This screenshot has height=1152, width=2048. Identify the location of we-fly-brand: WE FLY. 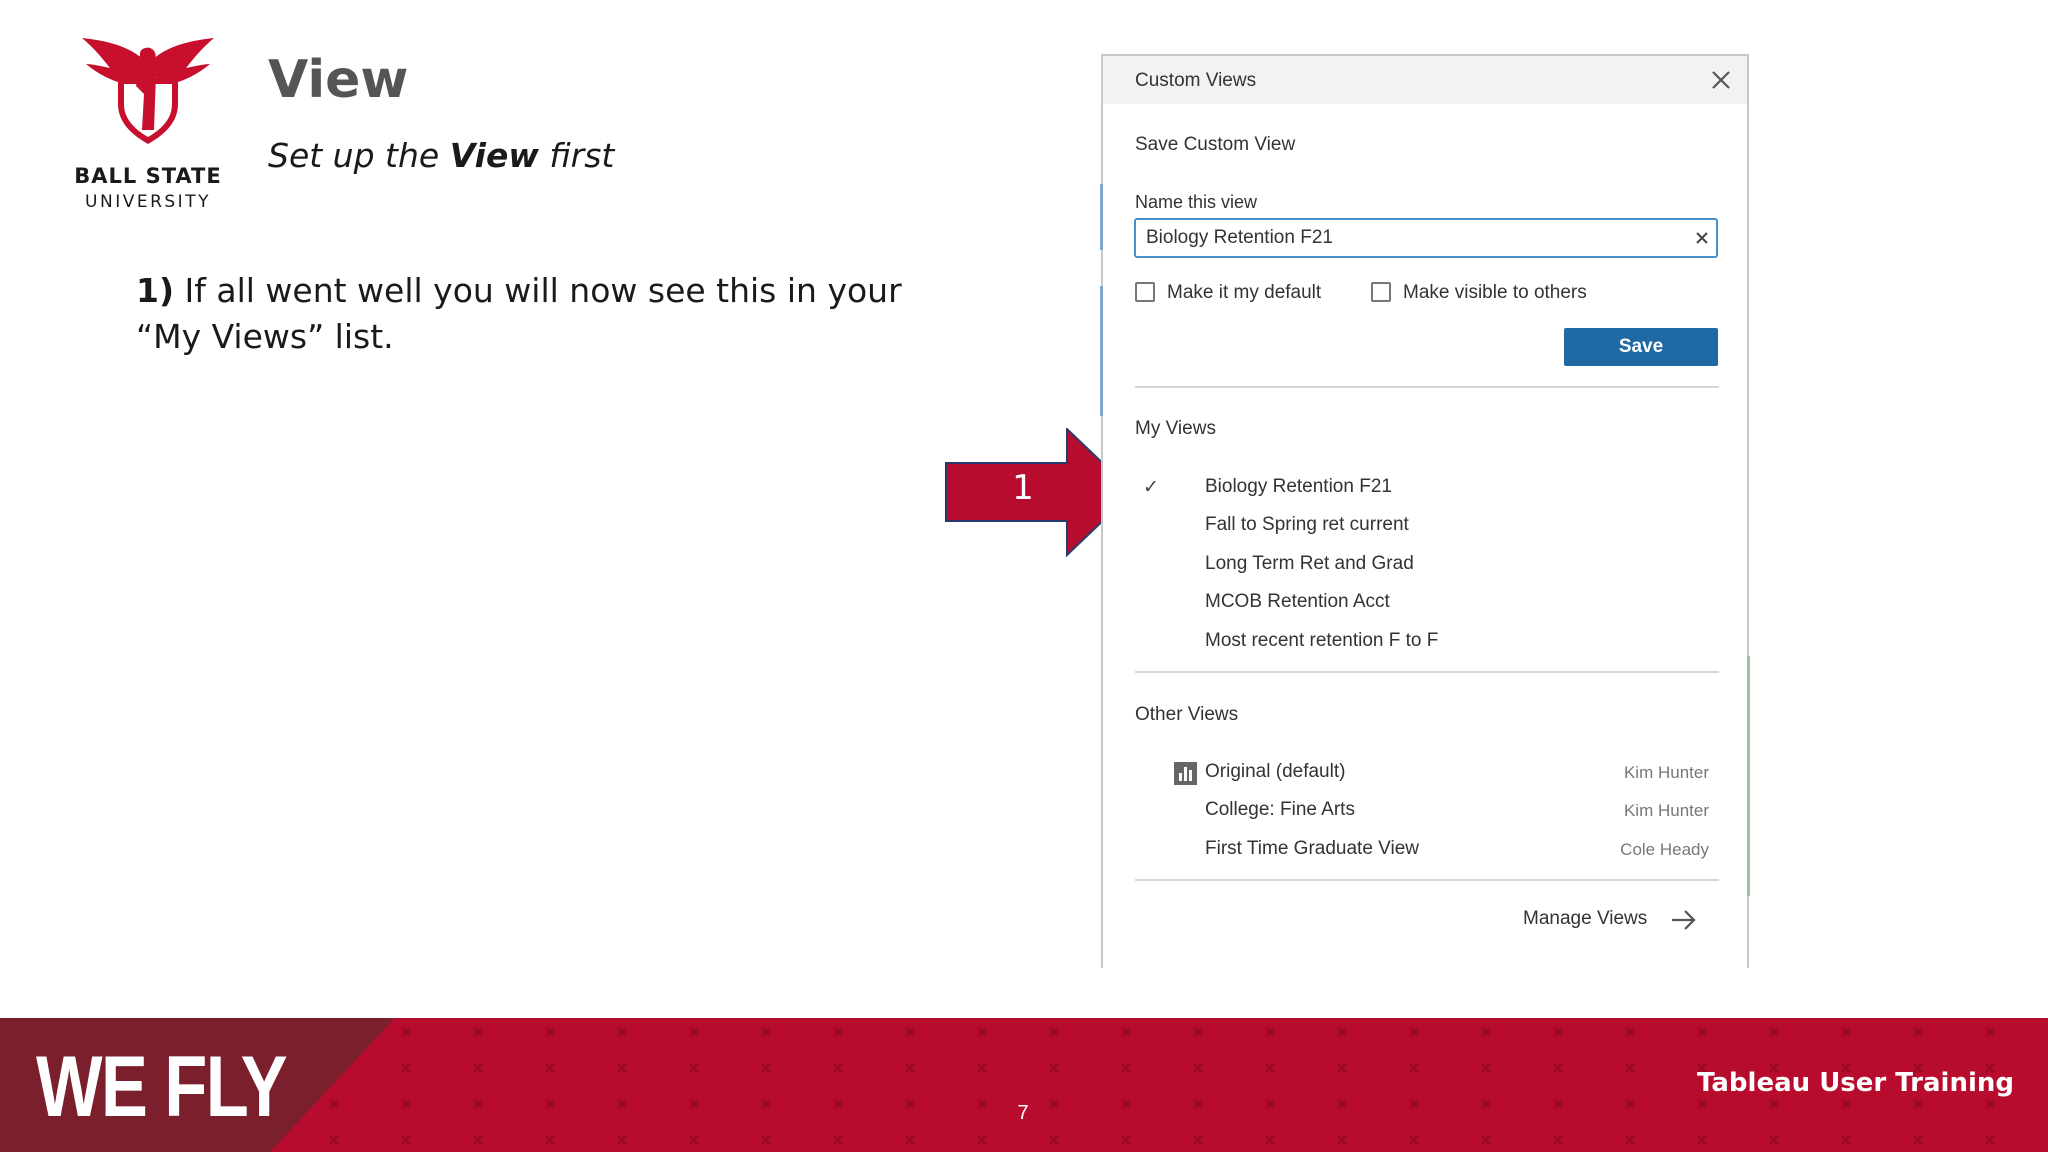
(162, 1087).